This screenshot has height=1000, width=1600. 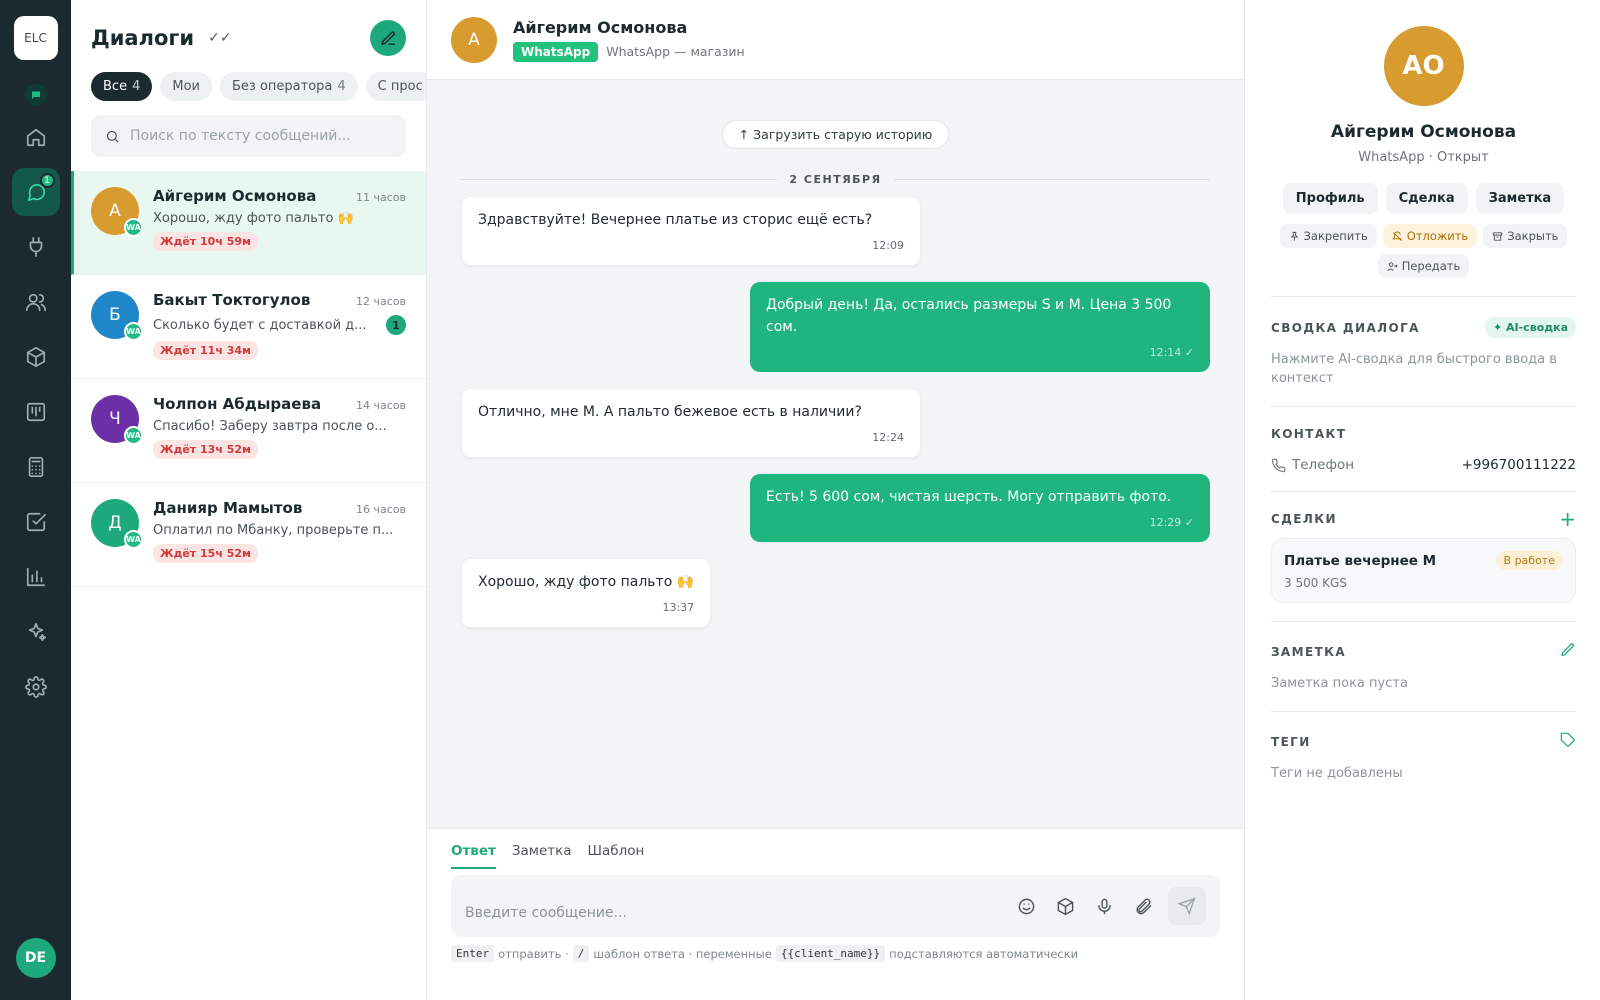 I want to click on chat-status-icon, so click(x=35, y=95).